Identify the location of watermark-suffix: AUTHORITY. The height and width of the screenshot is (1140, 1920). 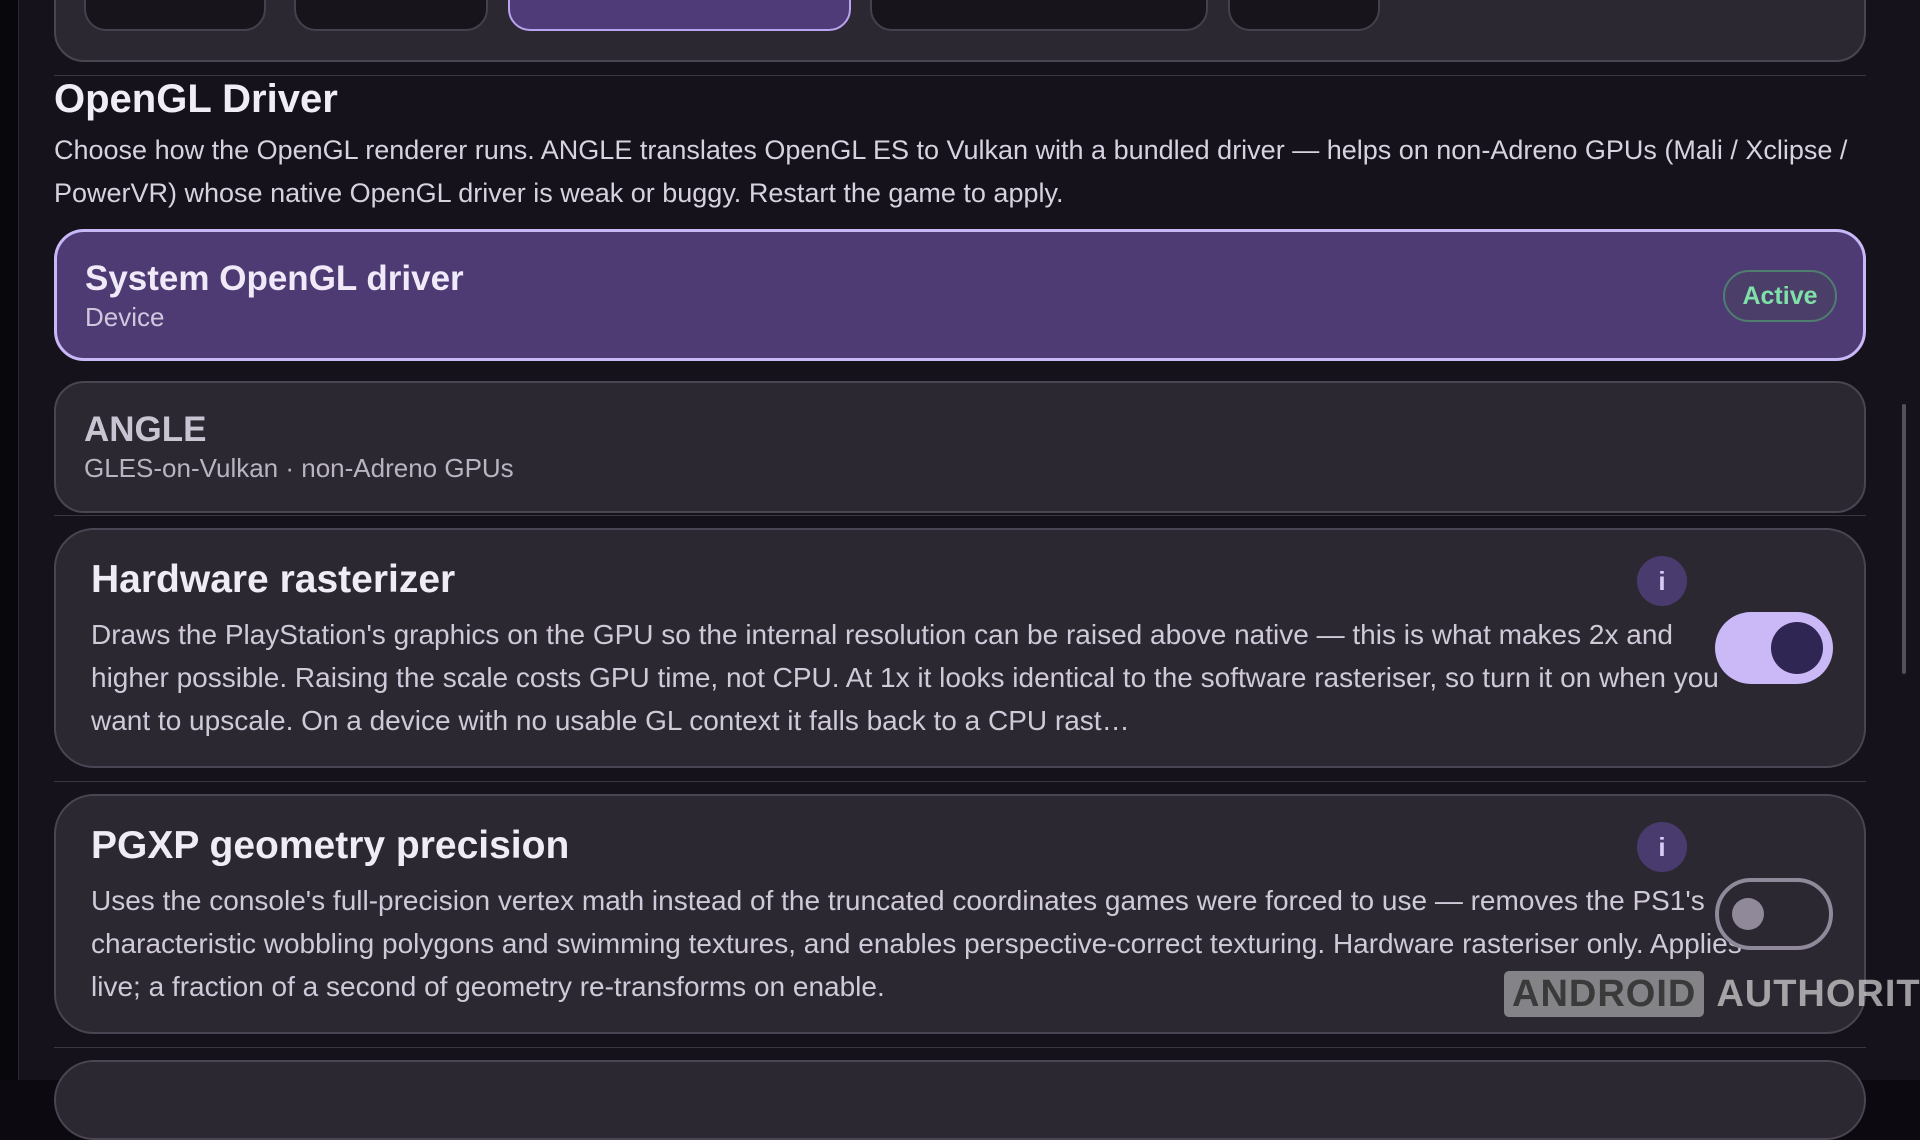
(1818, 993).